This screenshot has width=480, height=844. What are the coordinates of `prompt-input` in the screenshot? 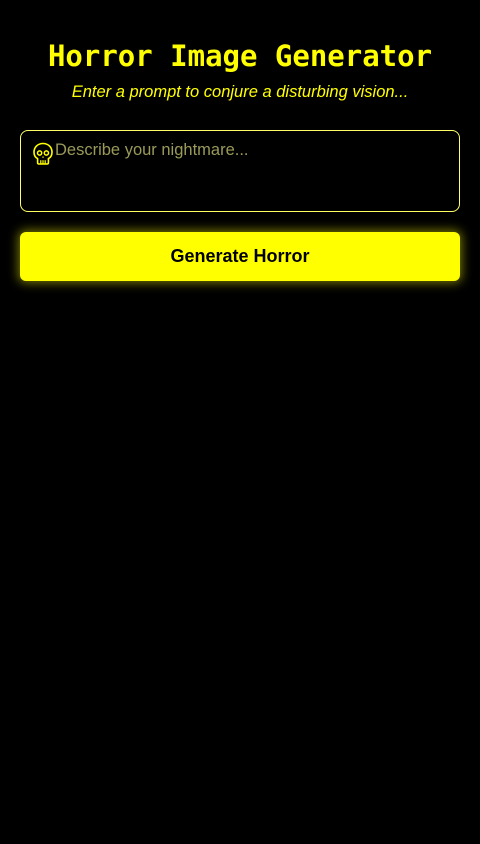 It's located at (252, 171).